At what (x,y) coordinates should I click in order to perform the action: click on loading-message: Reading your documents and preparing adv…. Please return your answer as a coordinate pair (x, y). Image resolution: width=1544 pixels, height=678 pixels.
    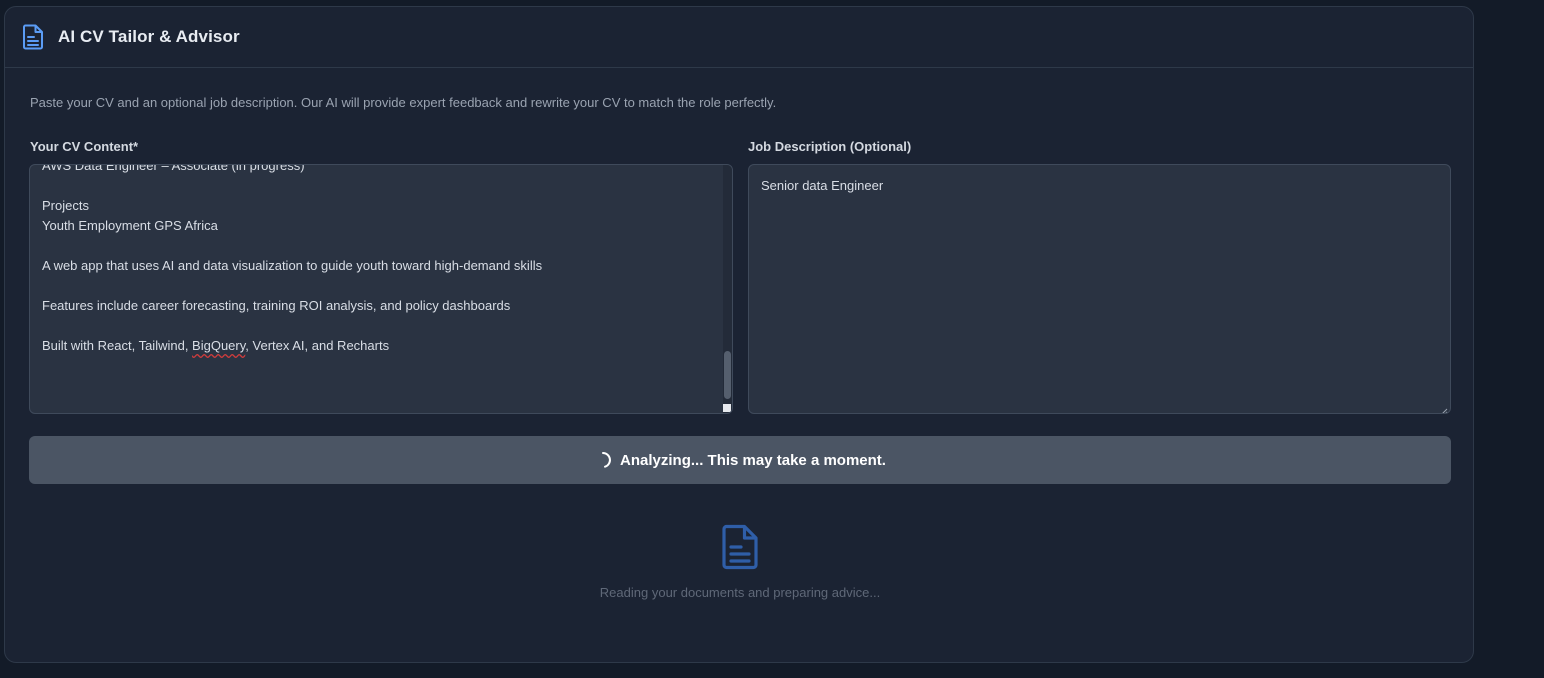
    Looking at the image, I should click on (740, 592).